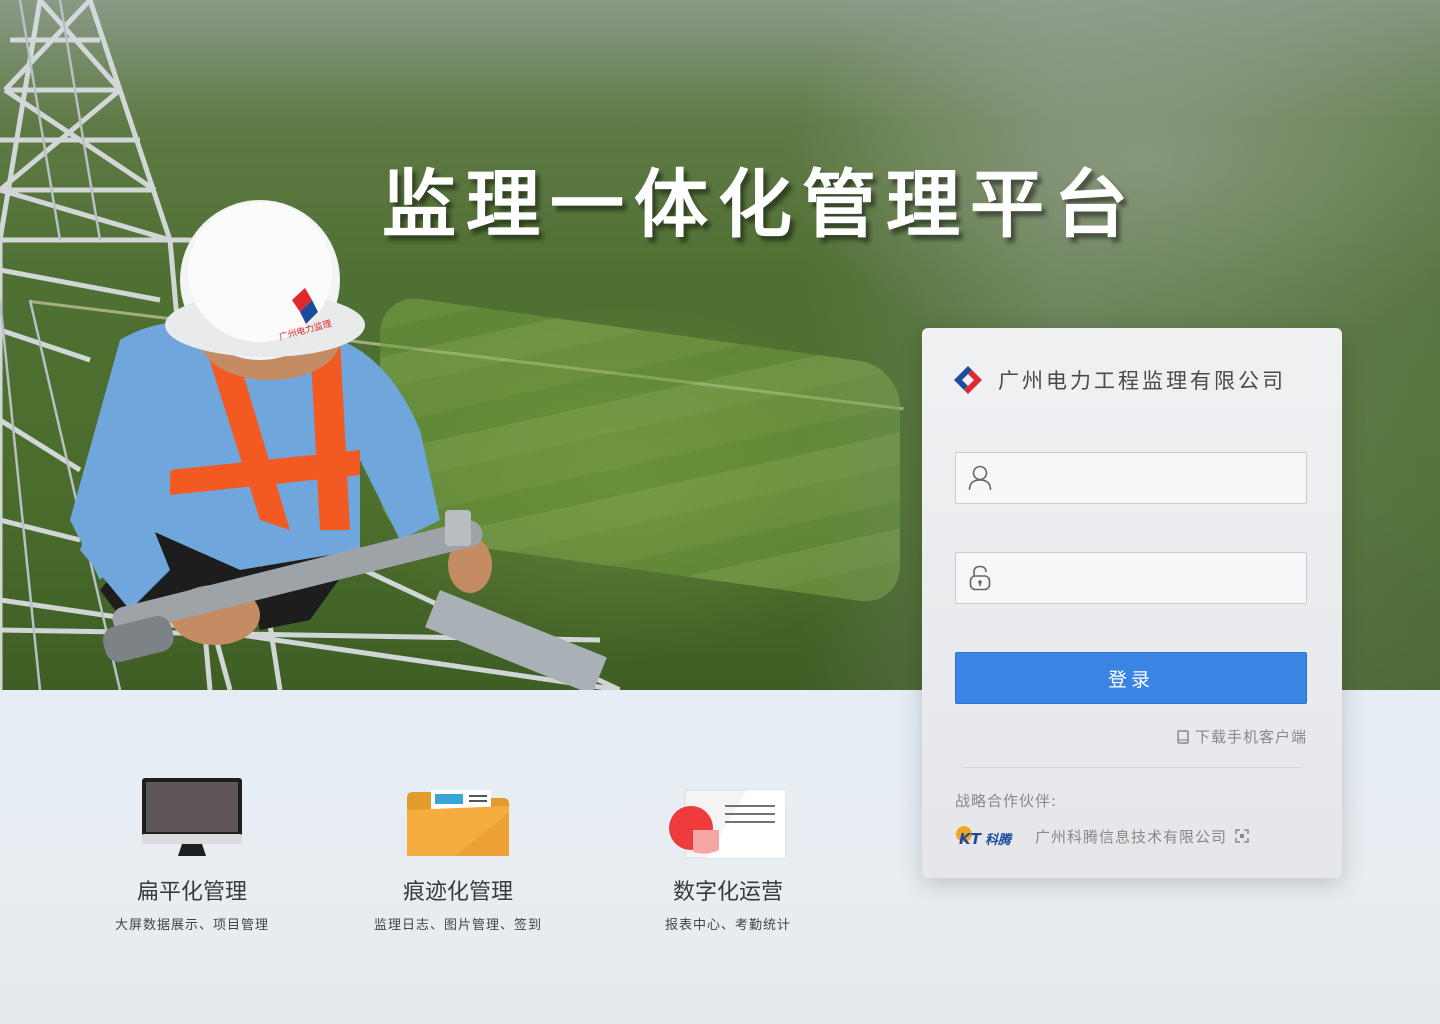 The image size is (1440, 1024). What do you see at coordinates (457, 892) in the screenshot?
I see `feature-title: 痕迹化管理` at bounding box center [457, 892].